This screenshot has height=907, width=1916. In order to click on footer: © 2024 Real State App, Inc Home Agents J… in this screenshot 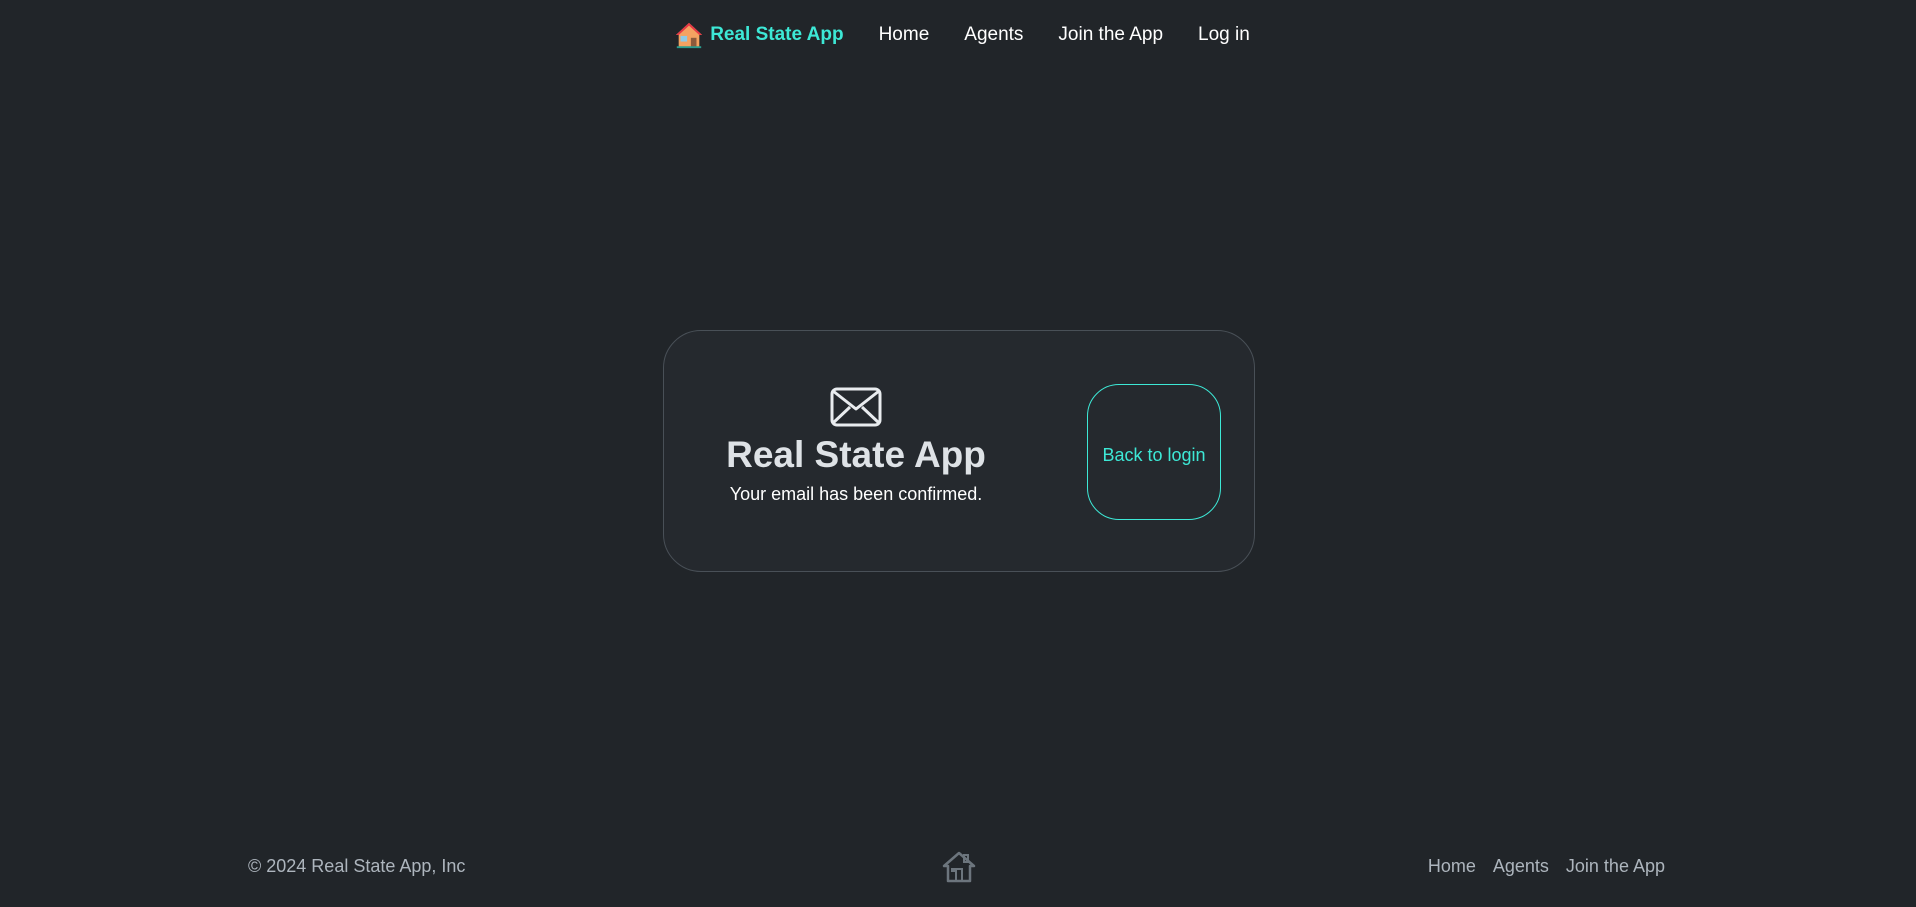, I will do `click(958, 865)`.